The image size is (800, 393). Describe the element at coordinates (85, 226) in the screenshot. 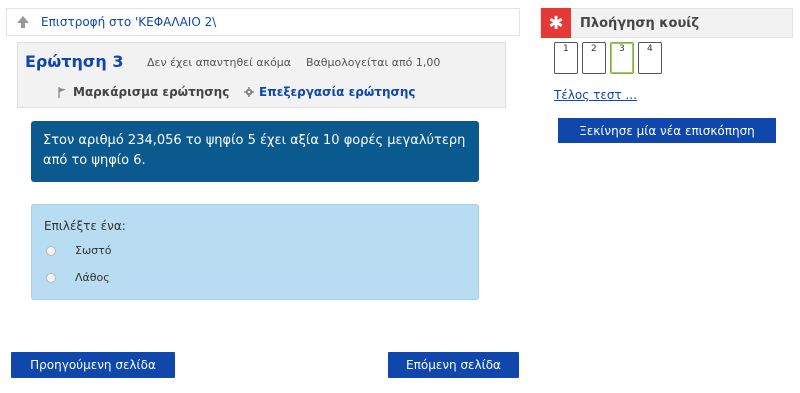

I see `answer-prompt: Επιλέξτε ένα:` at that location.